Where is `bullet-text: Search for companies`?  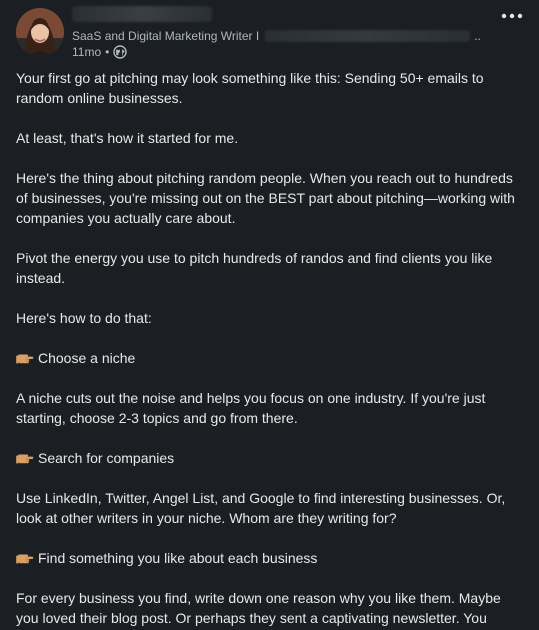 bullet-text: Search for companies is located at coordinates (106, 458).